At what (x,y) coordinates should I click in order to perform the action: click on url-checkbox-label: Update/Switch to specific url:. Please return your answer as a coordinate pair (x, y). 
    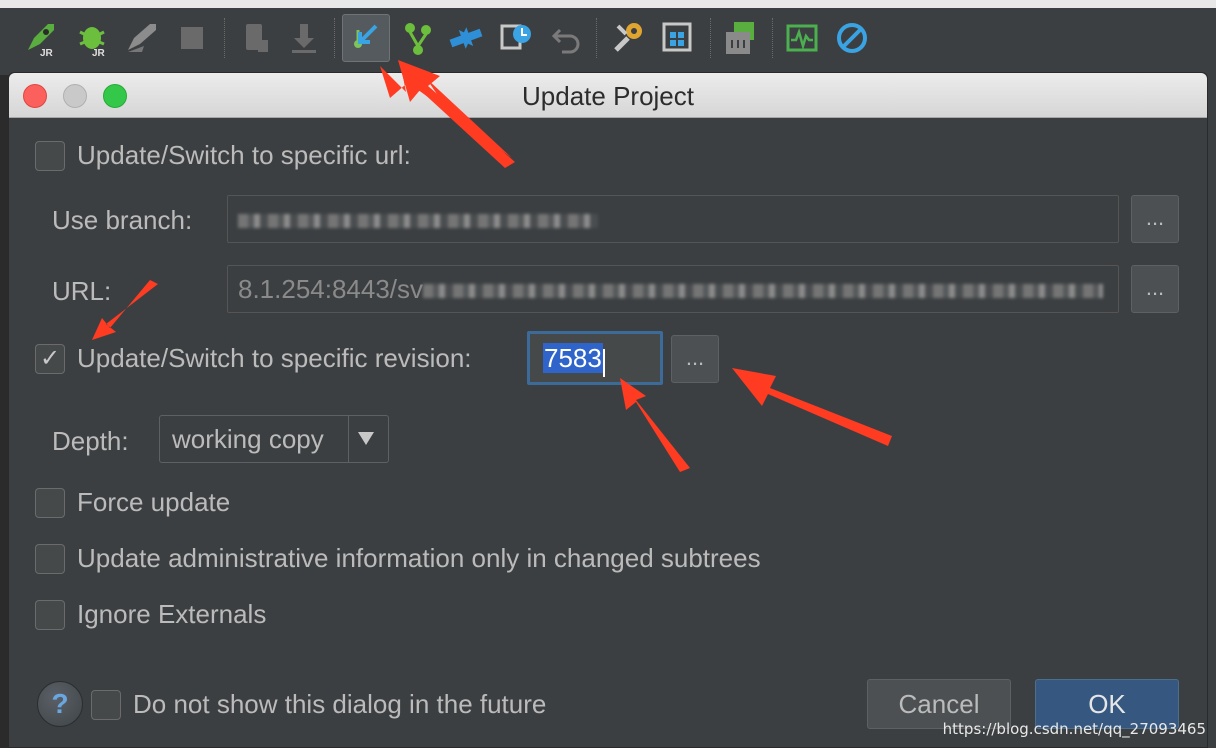
    Looking at the image, I should click on (244, 155).